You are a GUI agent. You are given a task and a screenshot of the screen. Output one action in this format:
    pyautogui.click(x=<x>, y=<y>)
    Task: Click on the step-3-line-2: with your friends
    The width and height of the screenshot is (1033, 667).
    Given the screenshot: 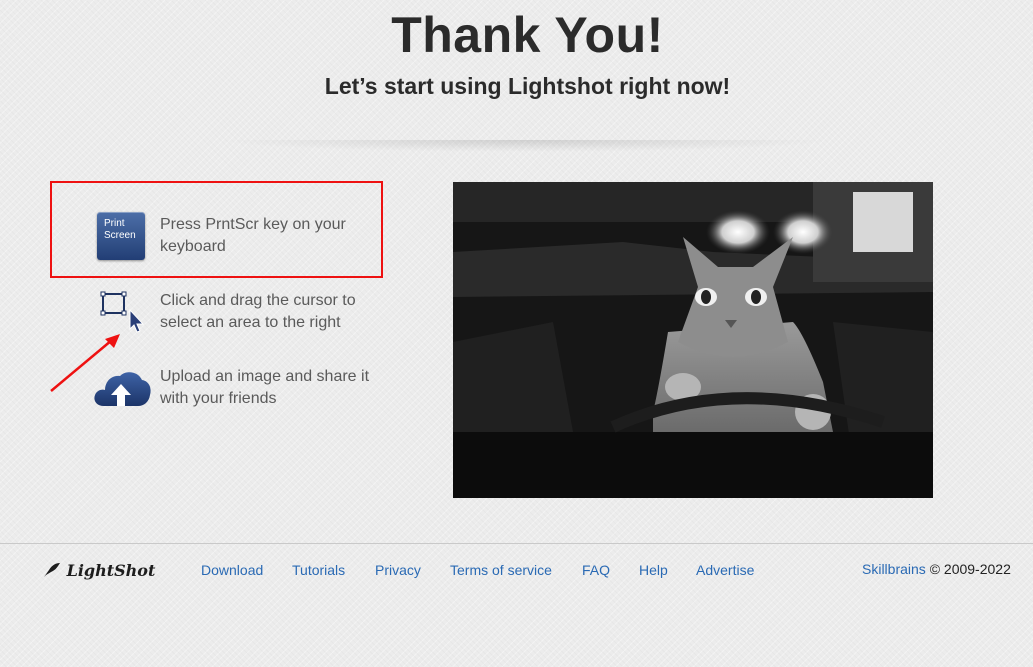 What is the action you would take?
    pyautogui.click(x=218, y=398)
    